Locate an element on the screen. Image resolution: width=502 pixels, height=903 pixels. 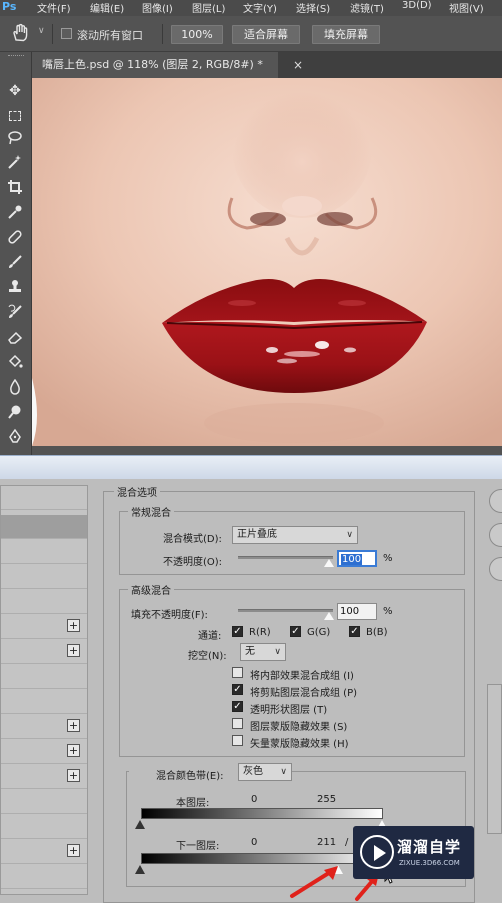
menu-select: 选择(S) is located at coordinates (313, 7).